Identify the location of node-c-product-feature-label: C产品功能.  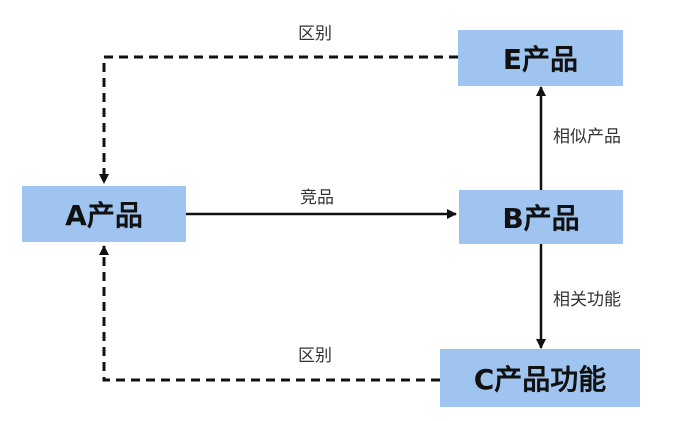
(540, 379).